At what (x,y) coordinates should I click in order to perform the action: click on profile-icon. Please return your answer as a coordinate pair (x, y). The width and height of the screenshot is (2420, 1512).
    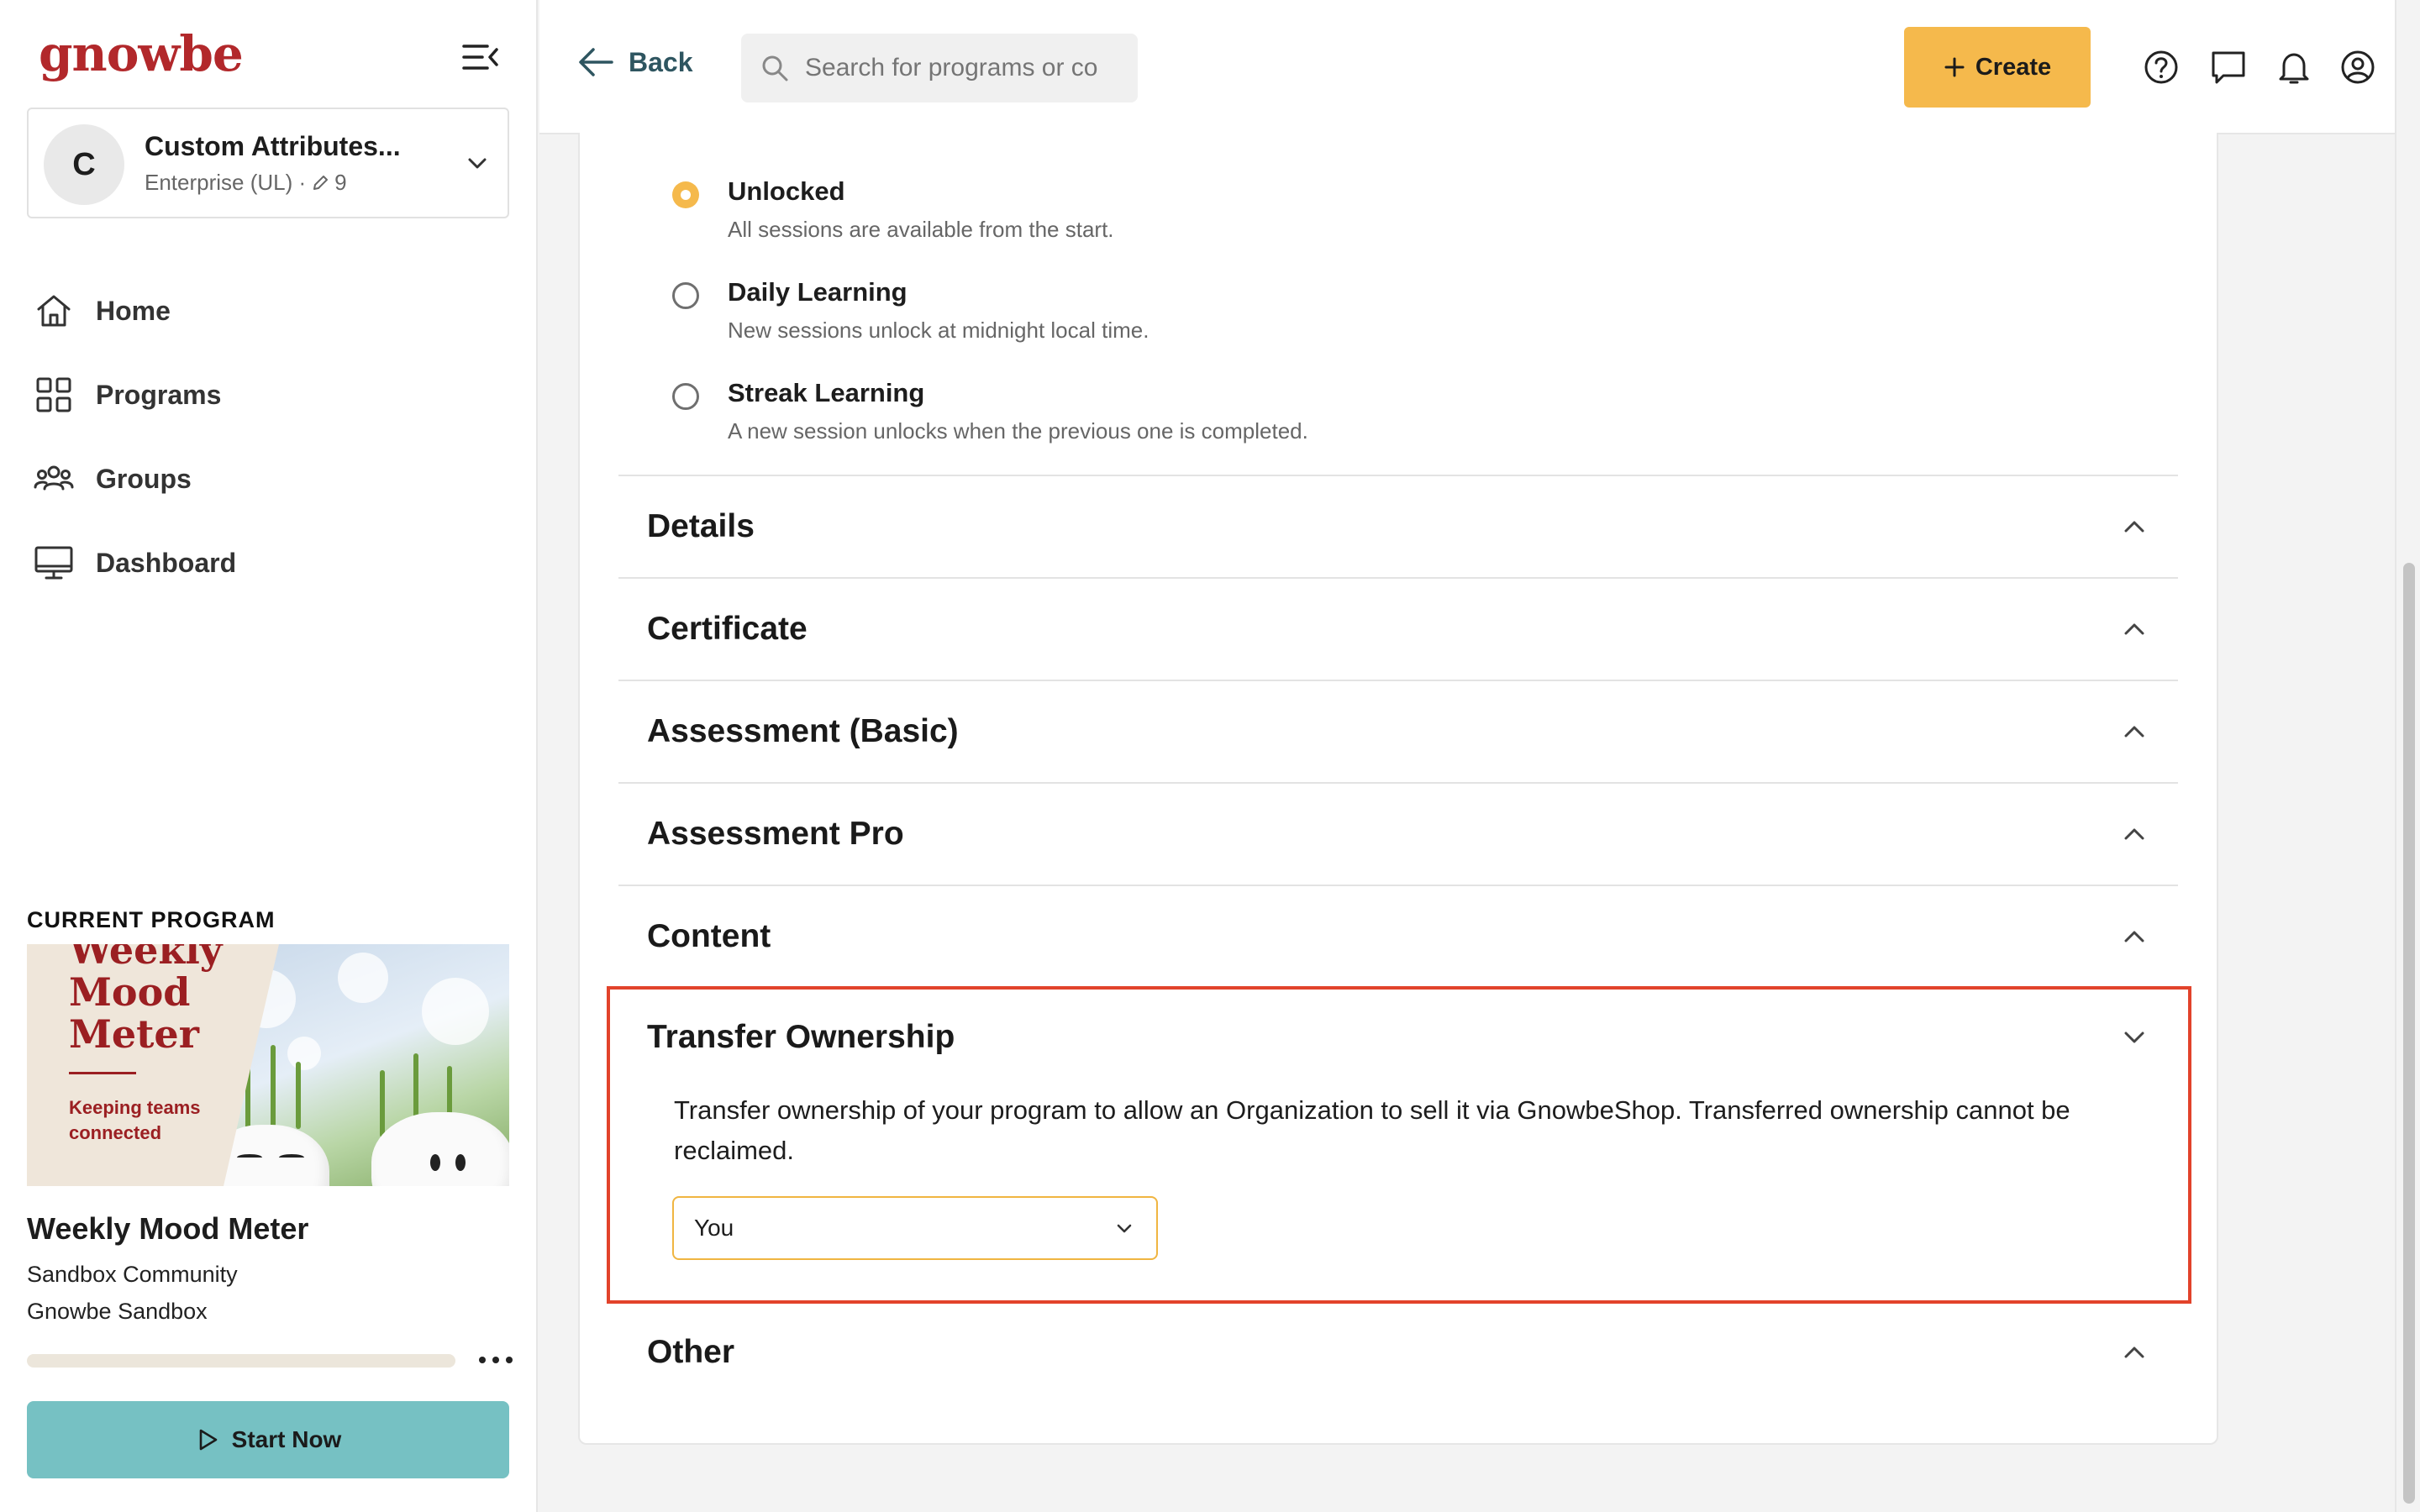
    Looking at the image, I should click on (2357, 67).